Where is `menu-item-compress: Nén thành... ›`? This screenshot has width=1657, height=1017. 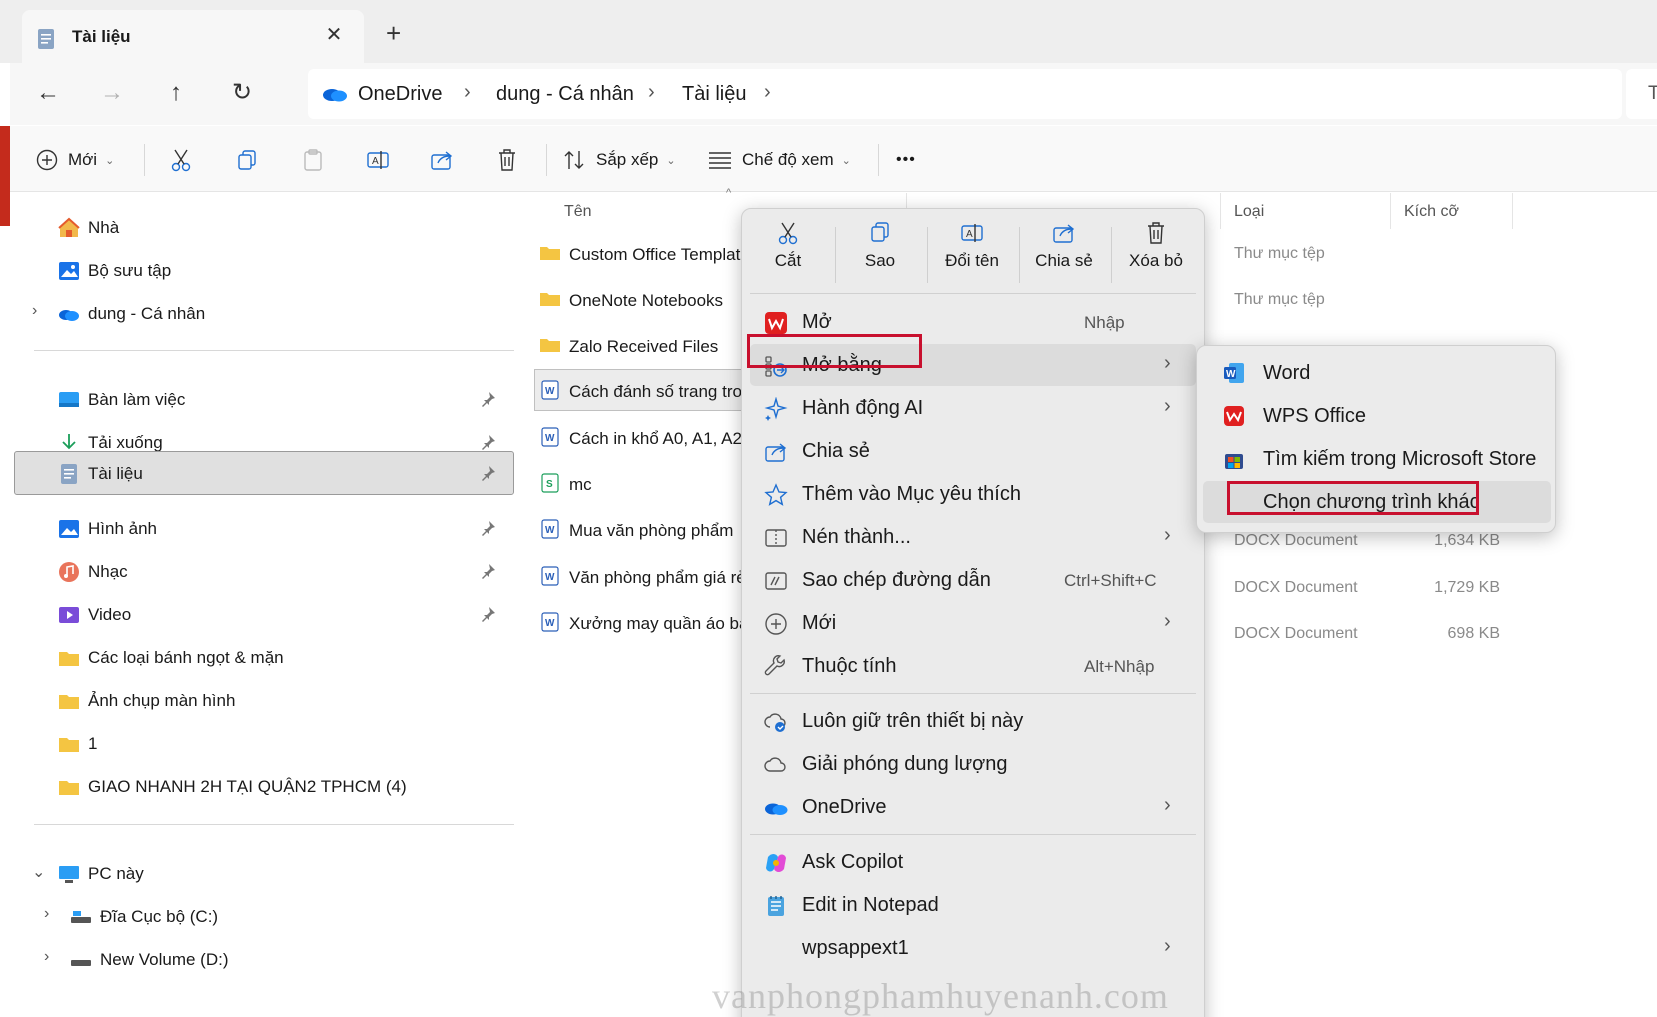
menu-item-compress: Nén thành... › is located at coordinates (973, 537).